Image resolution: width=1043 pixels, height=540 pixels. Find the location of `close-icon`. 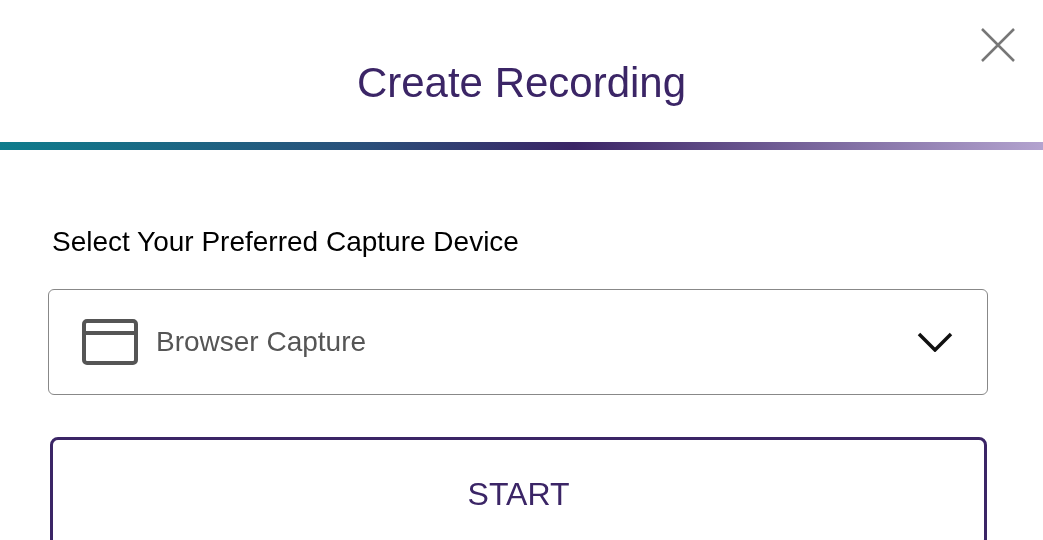

close-icon is located at coordinates (998, 45).